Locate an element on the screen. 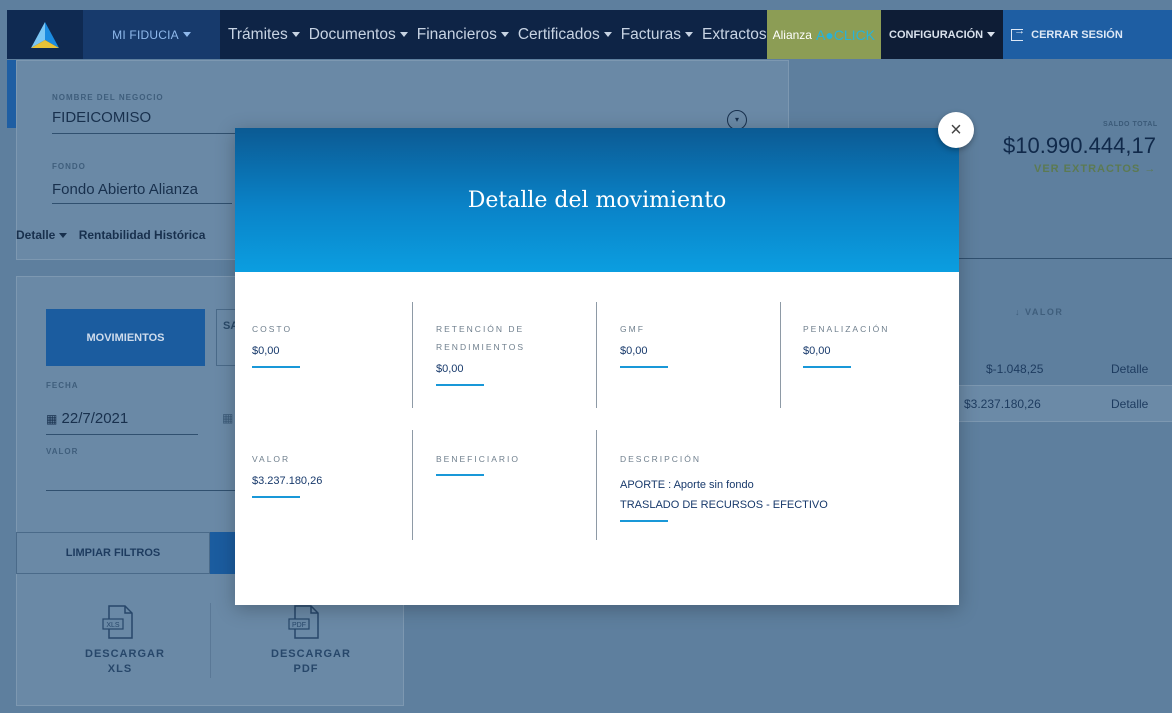  ver-extractos-link: VER EXTRACTOS → is located at coordinates (1095, 169).